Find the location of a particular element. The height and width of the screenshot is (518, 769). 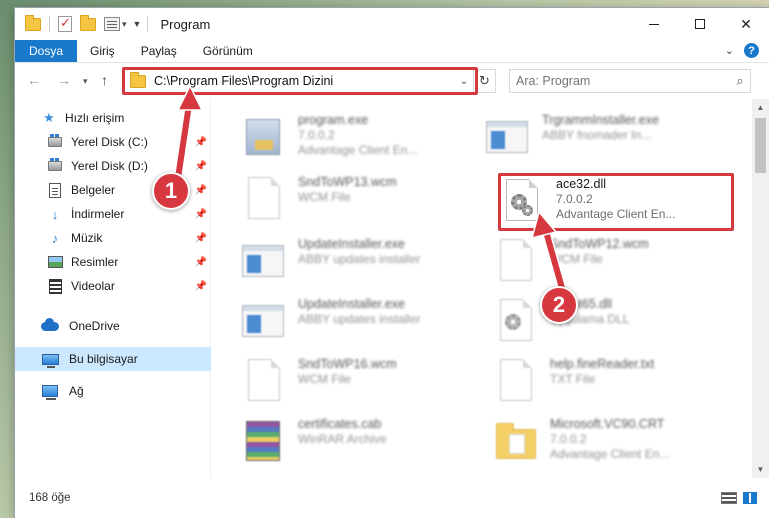

ribbon-right: ⌄ ? is located at coordinates (742, 50).